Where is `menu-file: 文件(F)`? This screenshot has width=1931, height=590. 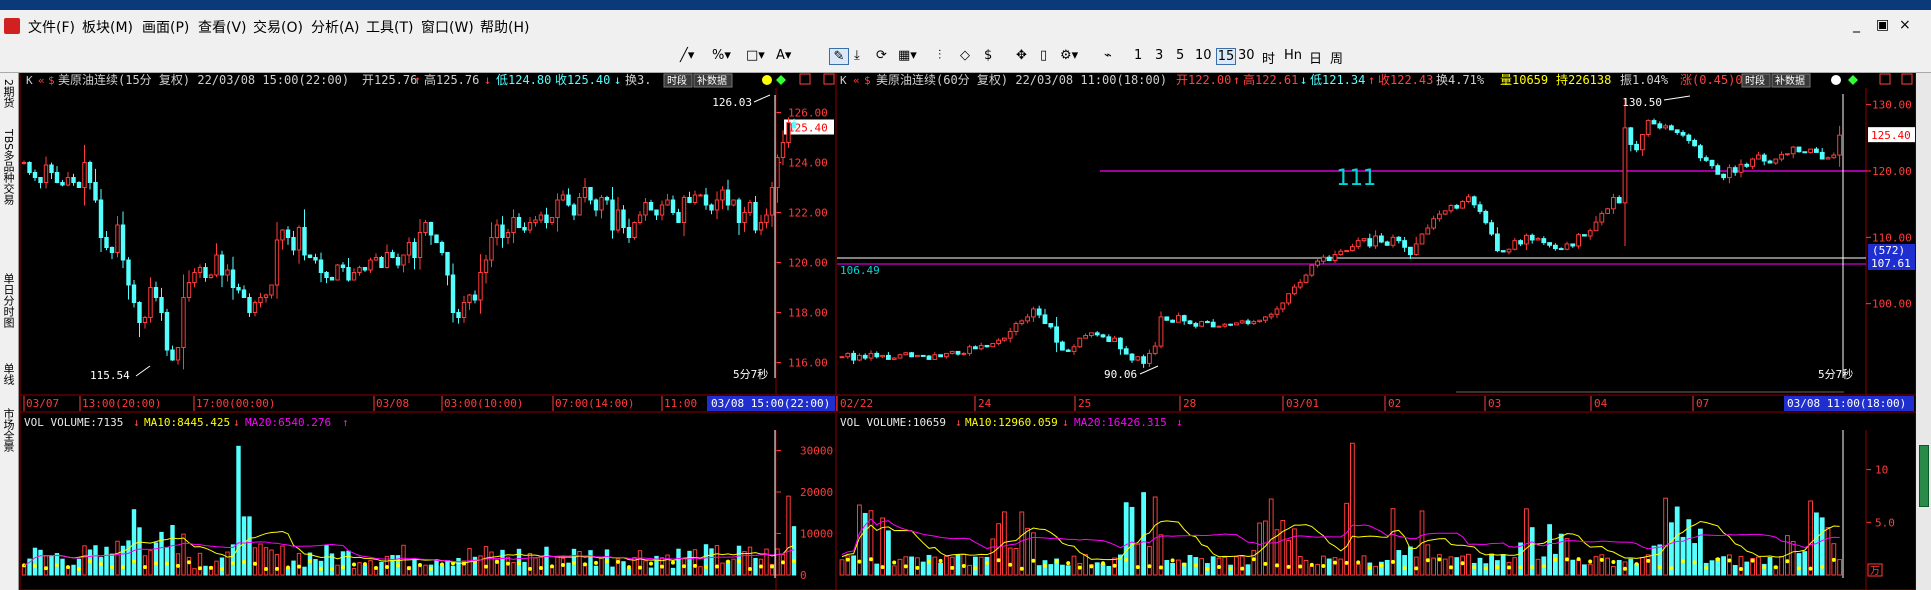
menu-file: 文件(F) is located at coordinates (51, 27).